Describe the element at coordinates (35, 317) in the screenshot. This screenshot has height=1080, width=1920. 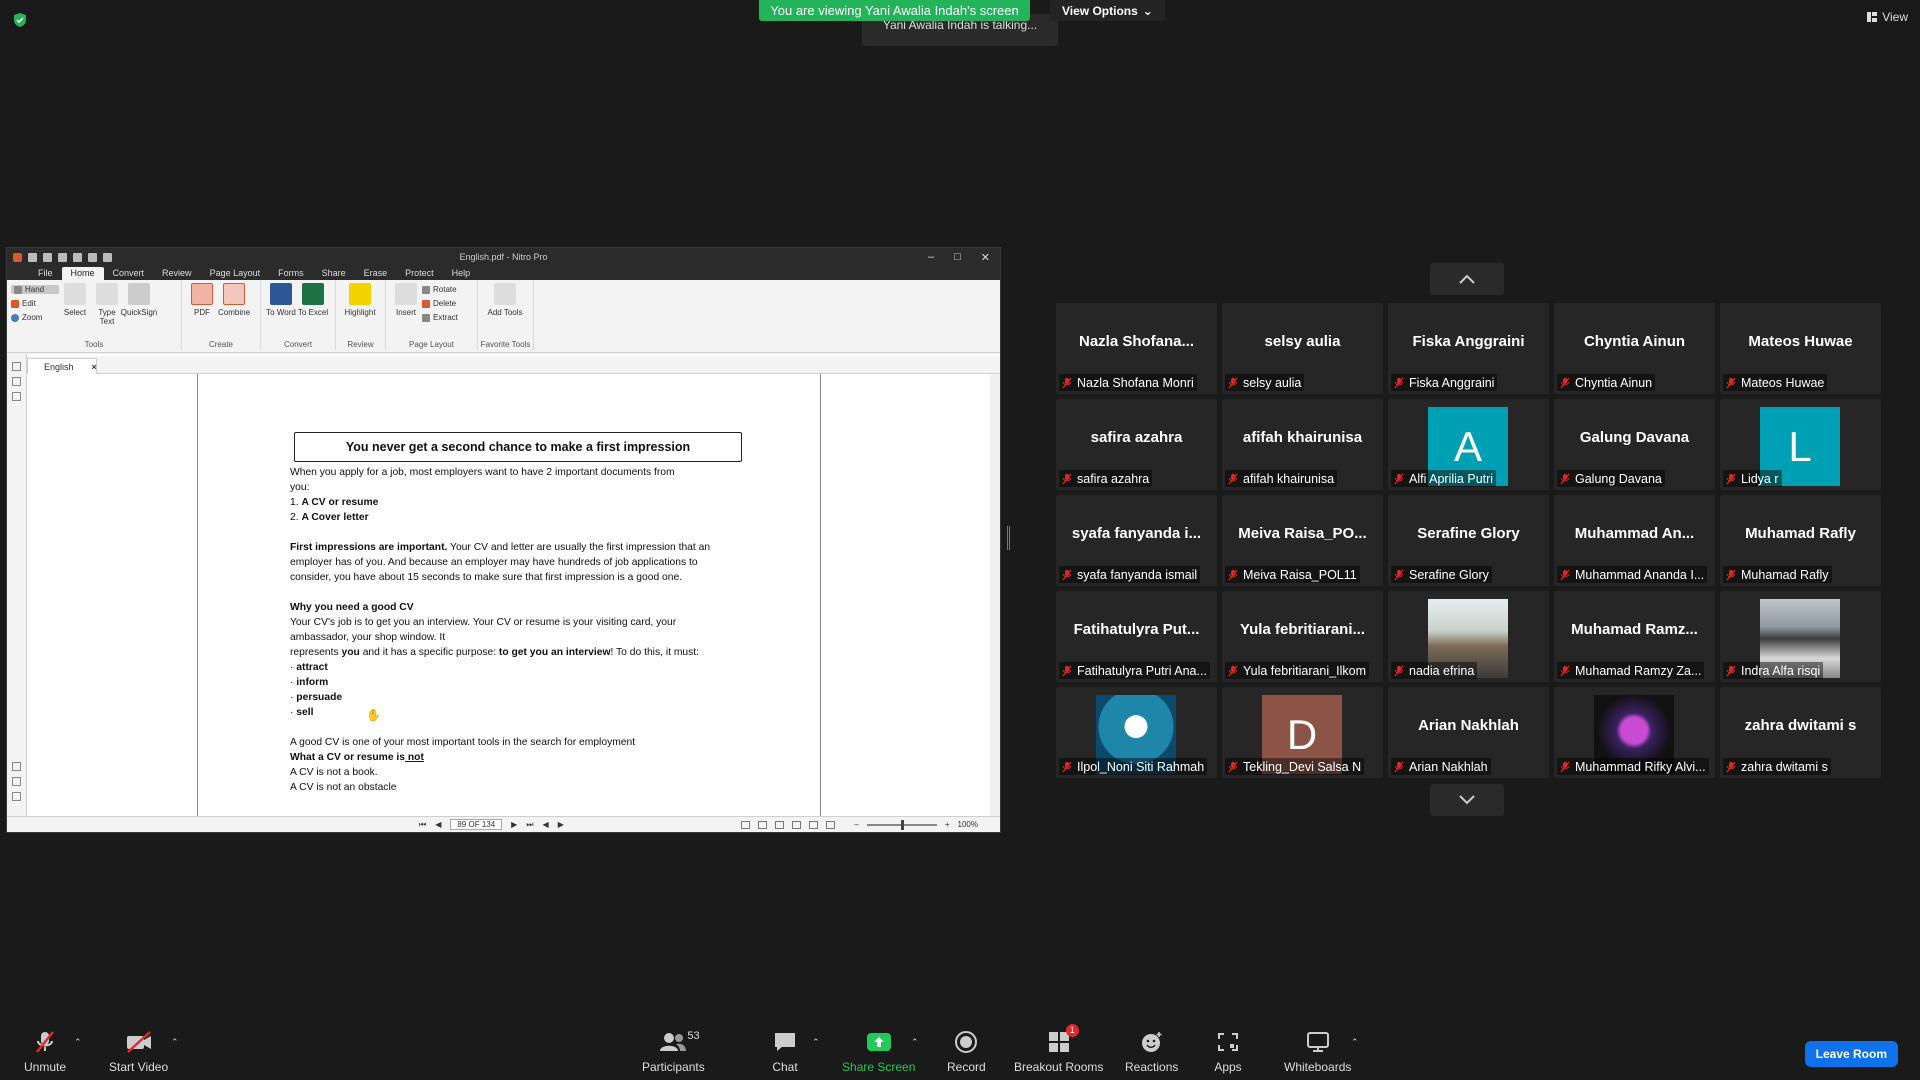
I see `zoom-tool: Zoom` at that location.